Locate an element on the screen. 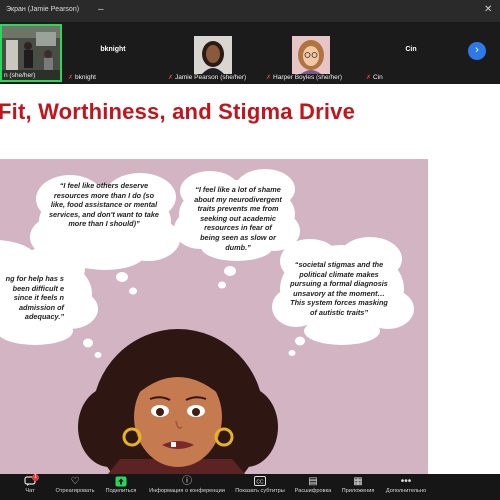  participant-tile-jamie-pearson: ✗ Jamie Pearson (she/her) is located at coordinates (212, 53).